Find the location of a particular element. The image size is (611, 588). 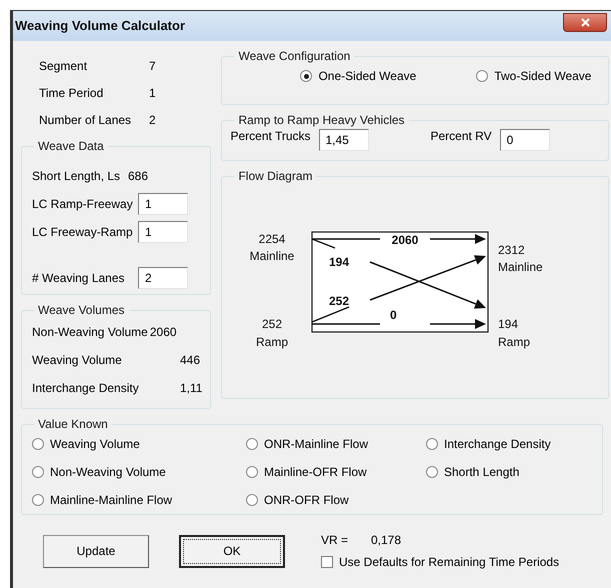

info-value: 7 is located at coordinates (152, 66).